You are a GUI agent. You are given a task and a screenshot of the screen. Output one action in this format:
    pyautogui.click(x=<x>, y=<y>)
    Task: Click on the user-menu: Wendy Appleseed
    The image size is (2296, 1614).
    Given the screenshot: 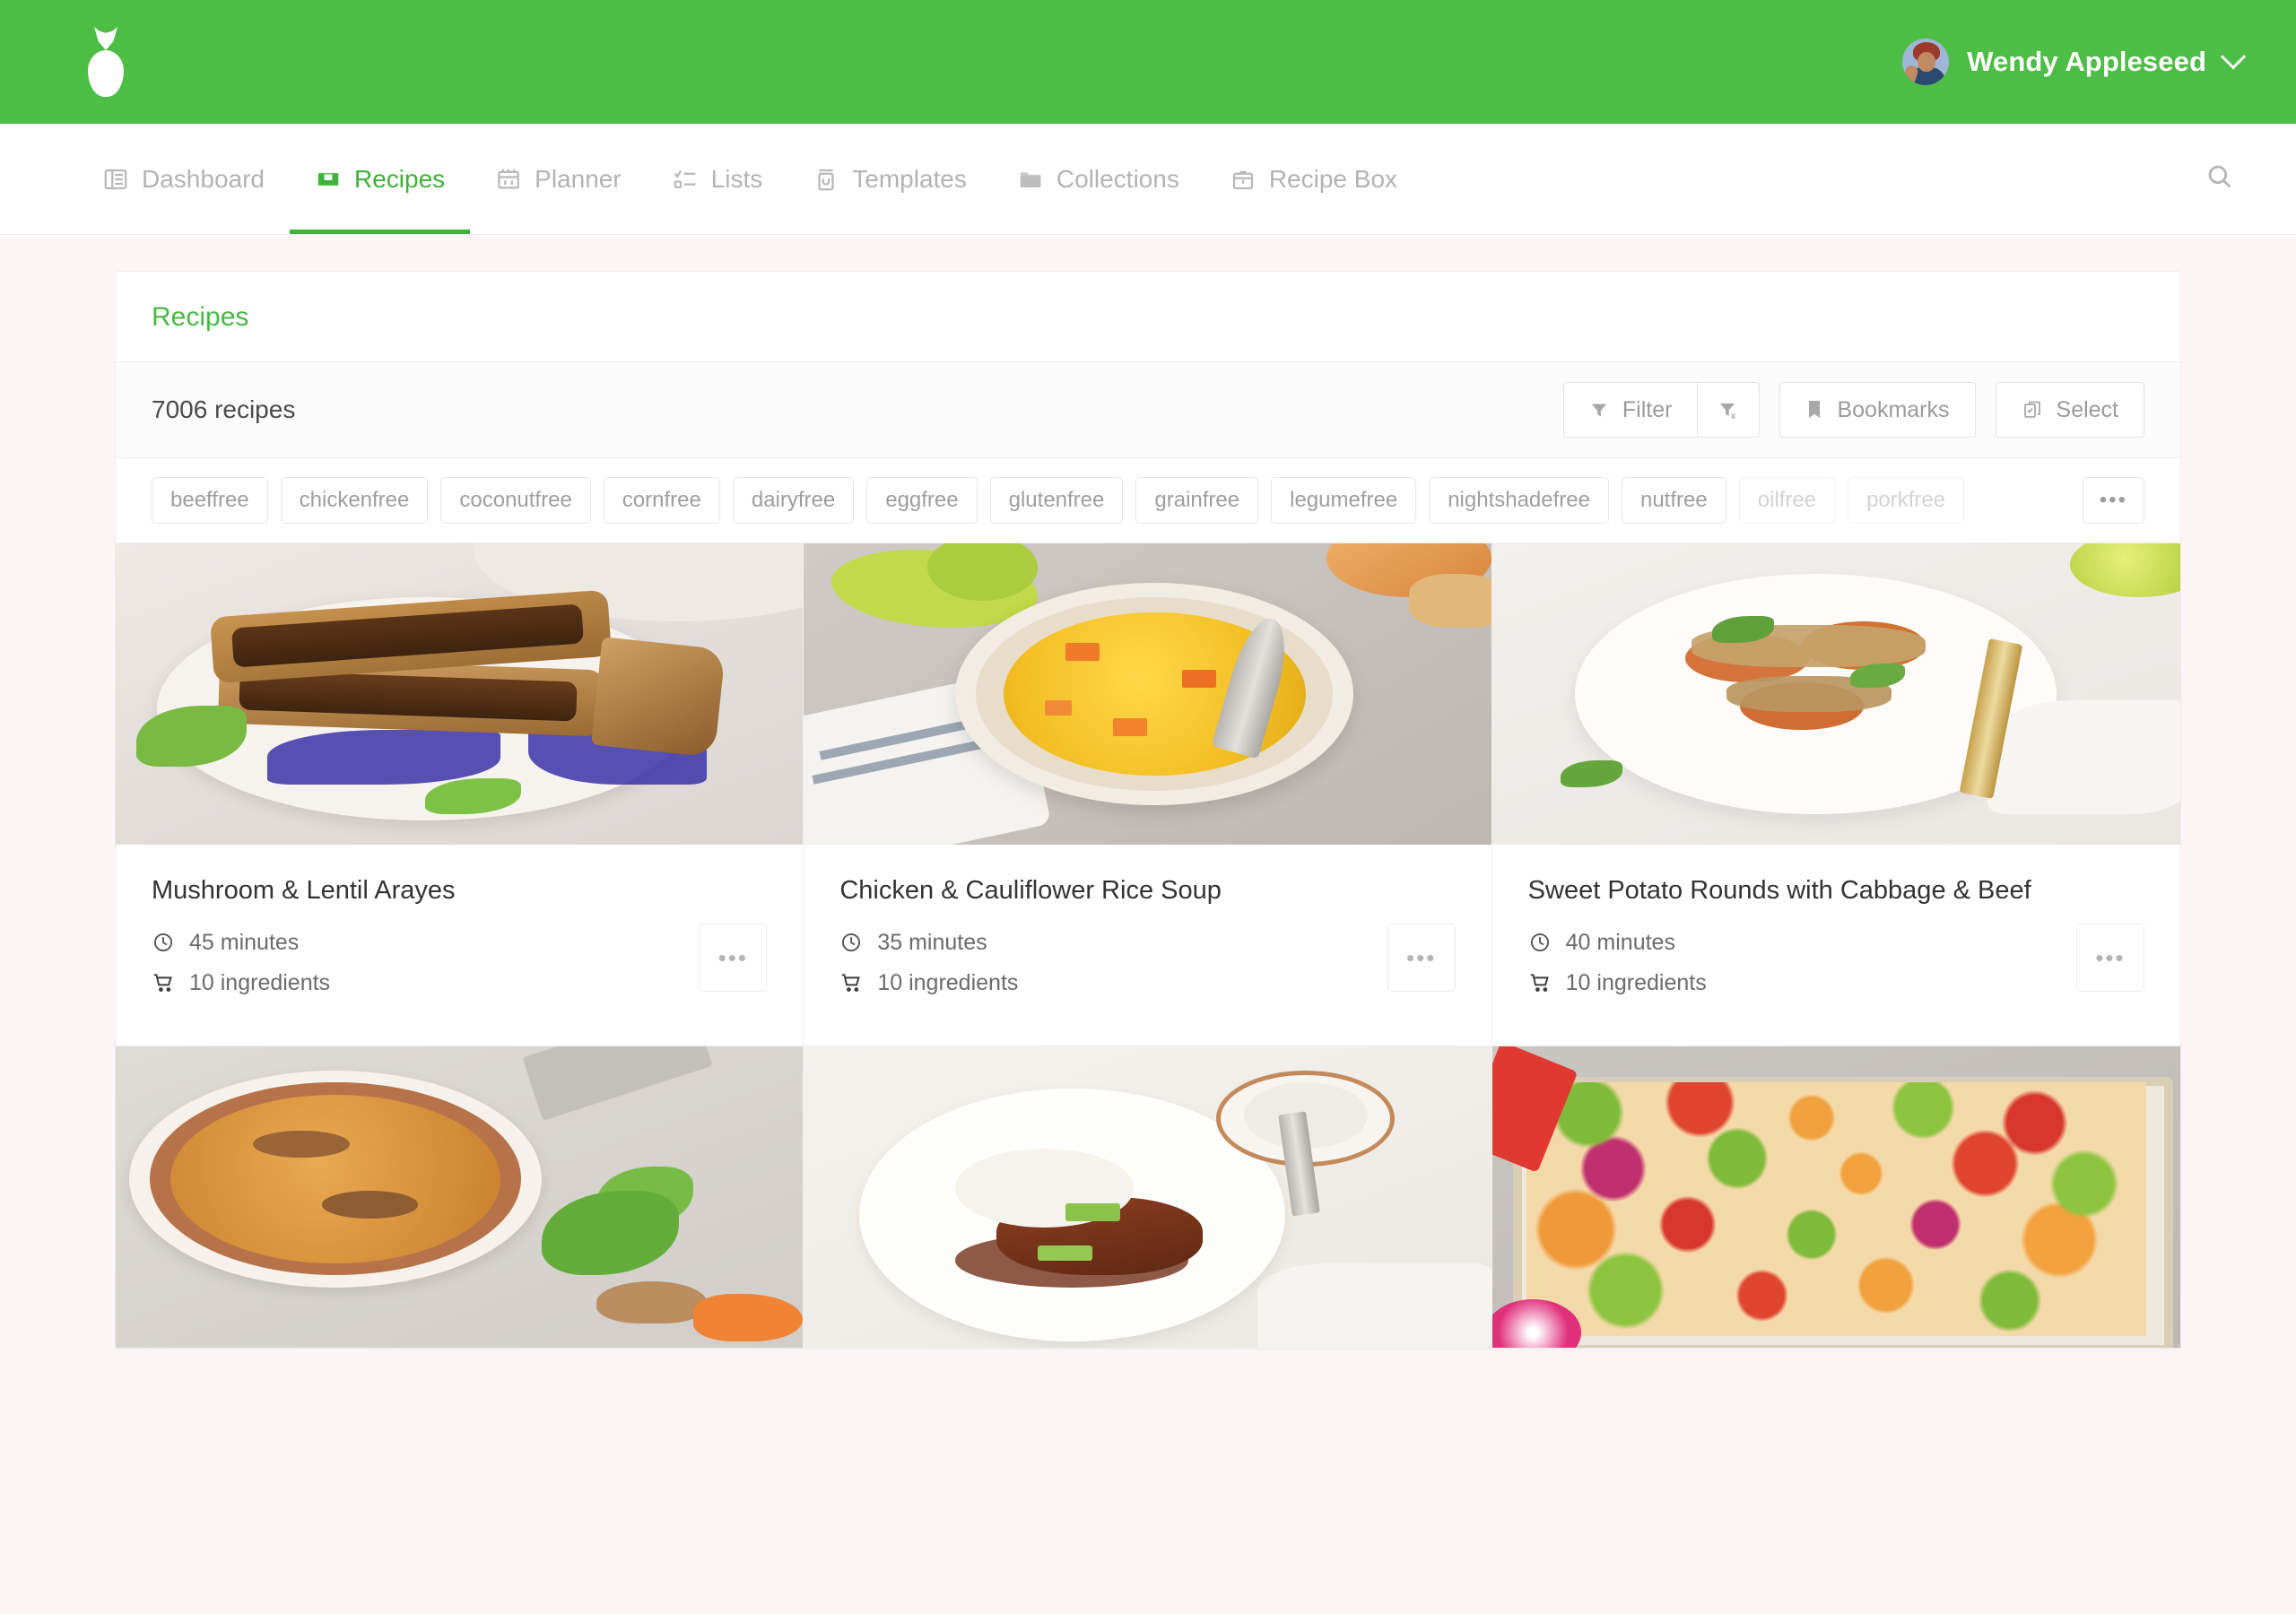 What is the action you would take?
    pyautogui.click(x=2074, y=62)
    